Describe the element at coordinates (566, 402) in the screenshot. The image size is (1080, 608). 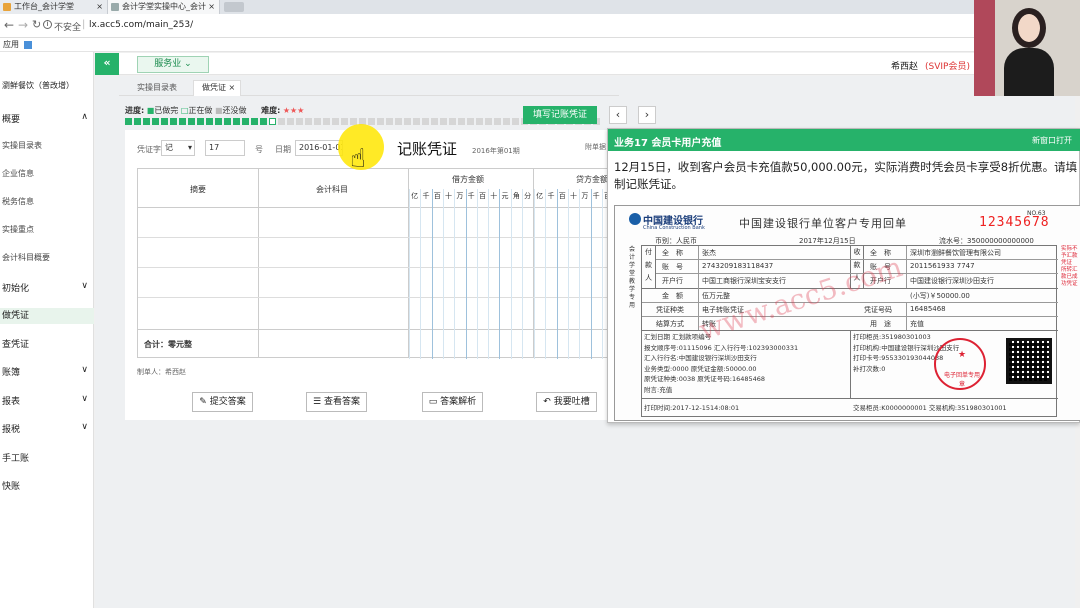
I see `complain-button: ↶ 我要吐槽` at that location.